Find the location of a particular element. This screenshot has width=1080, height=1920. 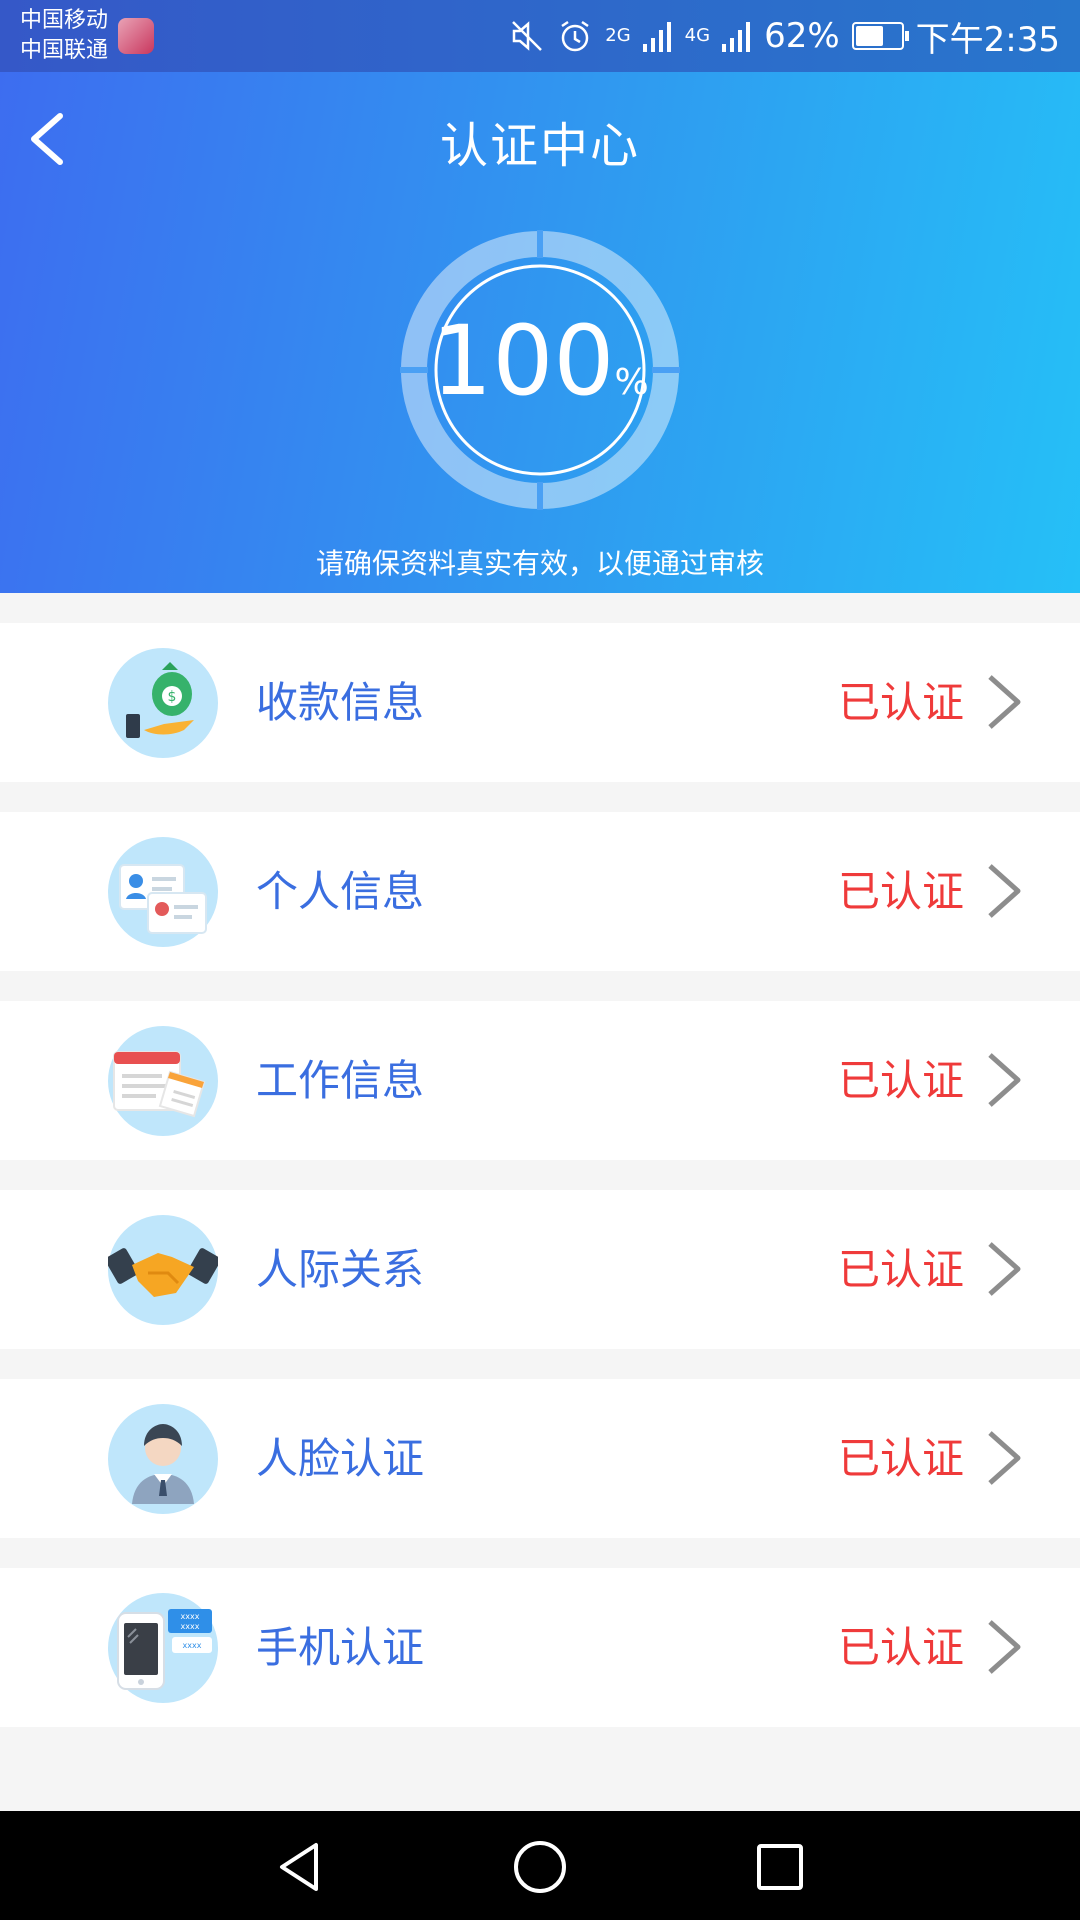

id-card-icon is located at coordinates (163, 892).